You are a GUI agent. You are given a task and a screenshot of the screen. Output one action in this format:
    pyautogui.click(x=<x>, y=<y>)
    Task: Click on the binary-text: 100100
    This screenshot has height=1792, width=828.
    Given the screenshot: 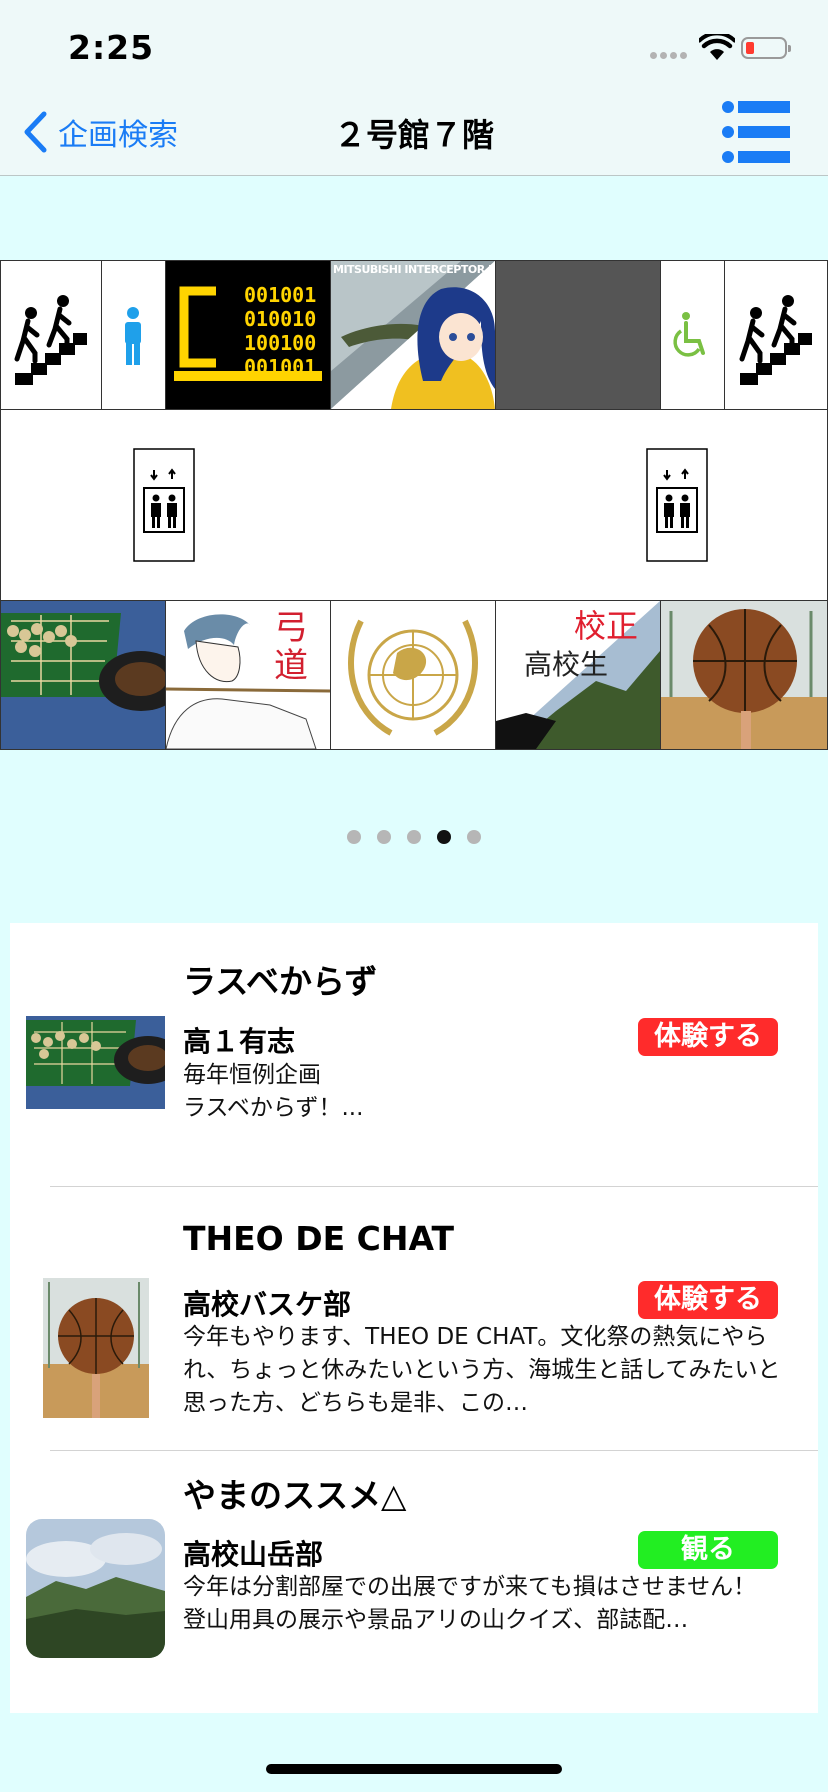 What is the action you would take?
    pyautogui.click(x=280, y=343)
    